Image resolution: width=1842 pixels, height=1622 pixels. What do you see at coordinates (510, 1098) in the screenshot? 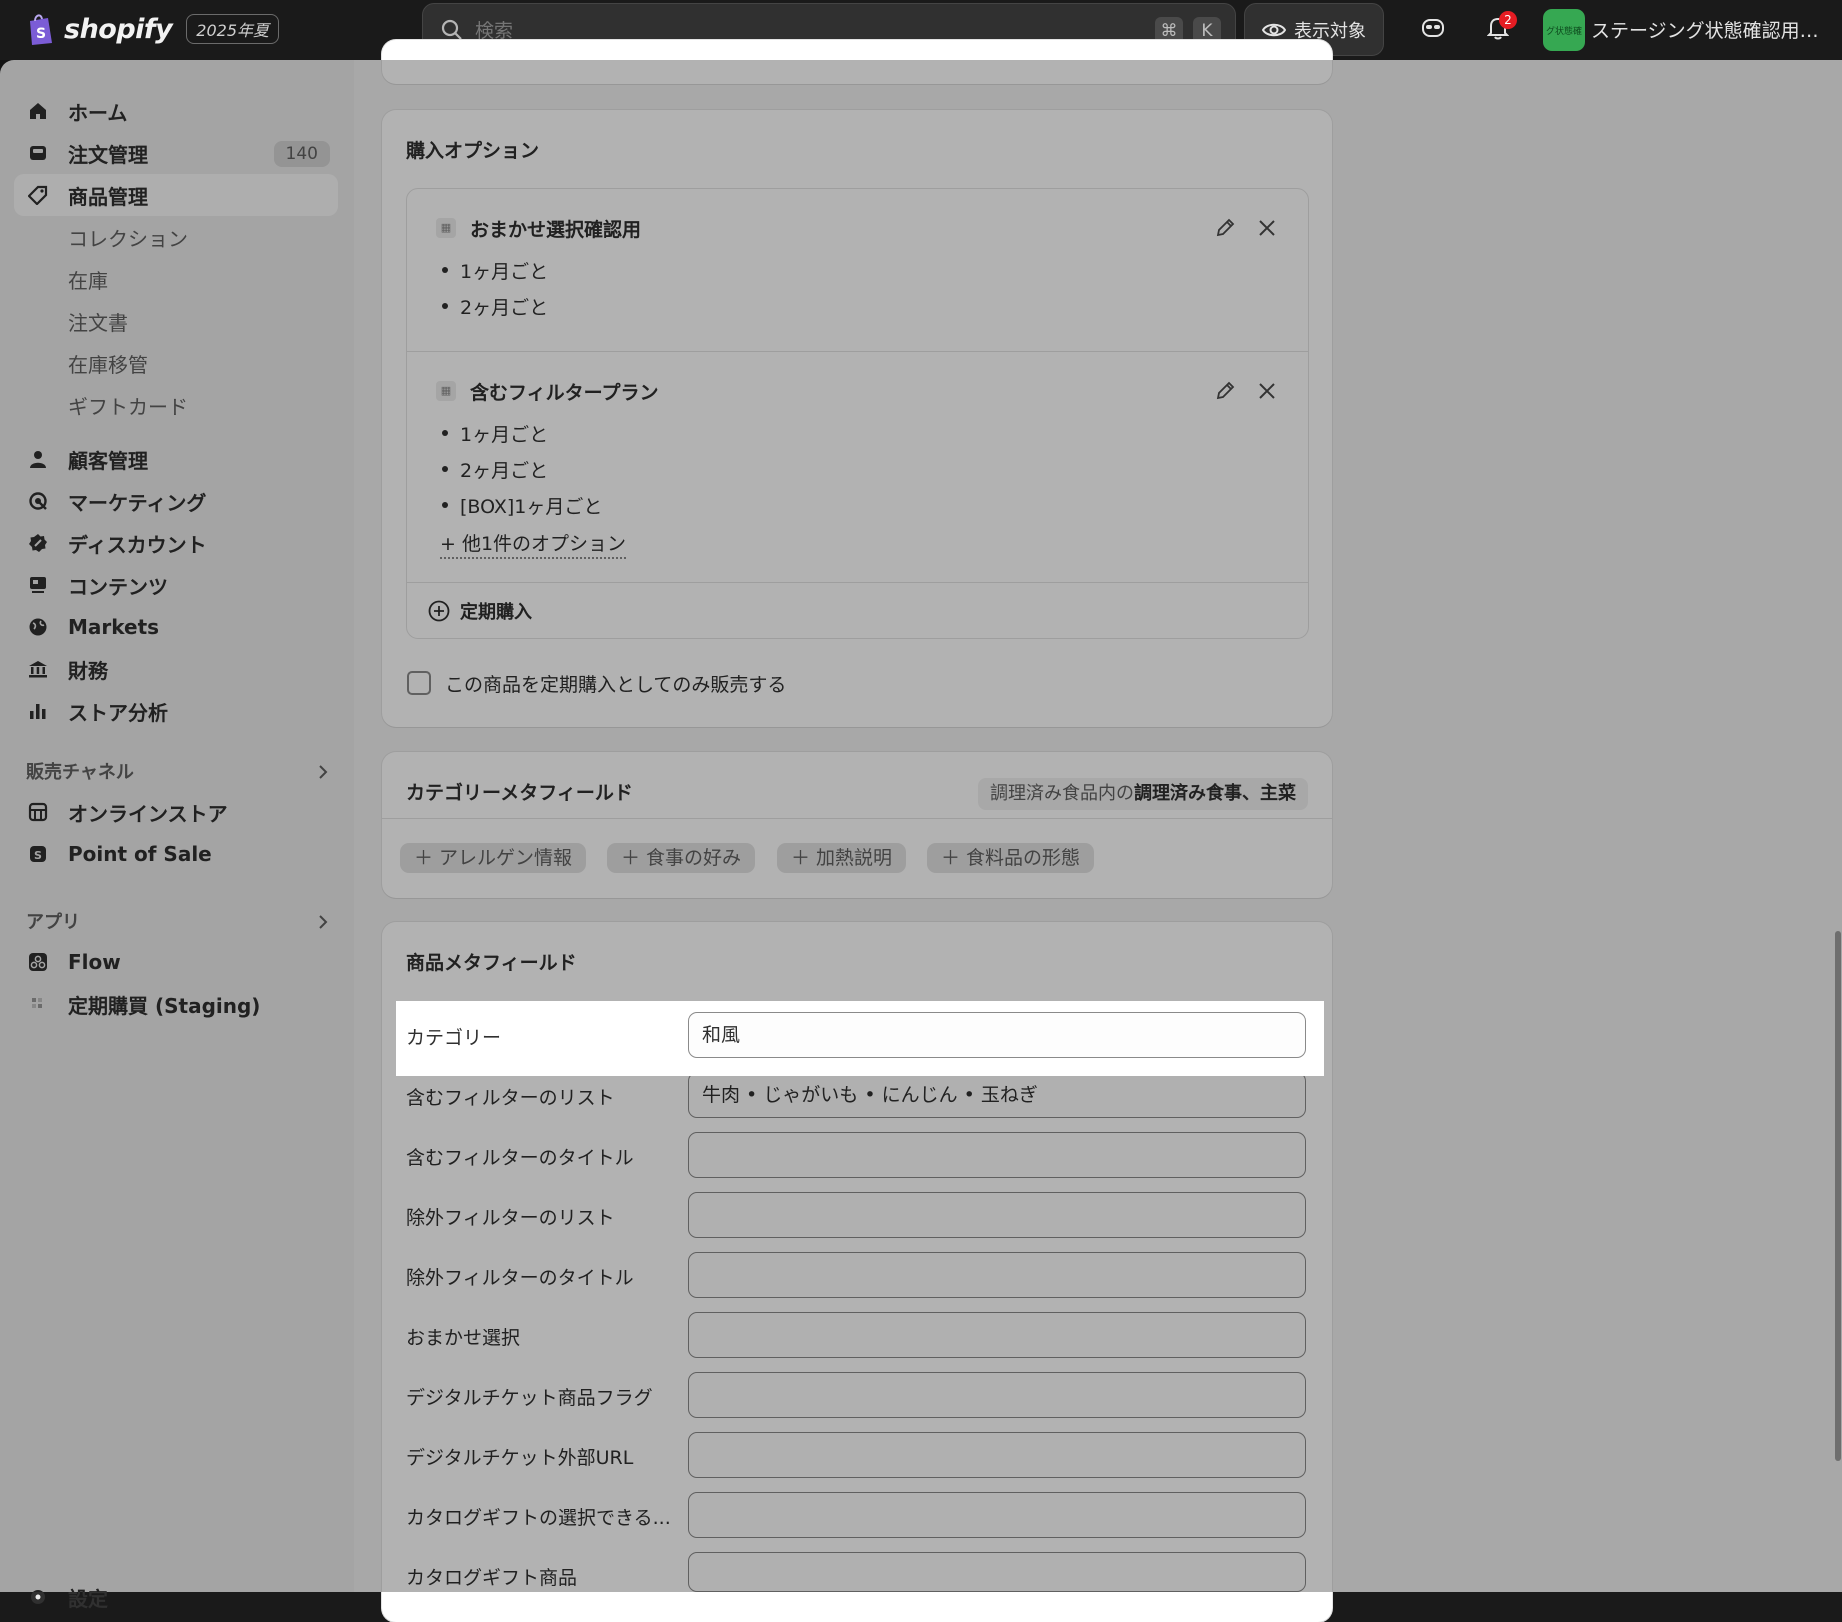
I see `metafield-label: 含むフィルターのリスト` at bounding box center [510, 1098].